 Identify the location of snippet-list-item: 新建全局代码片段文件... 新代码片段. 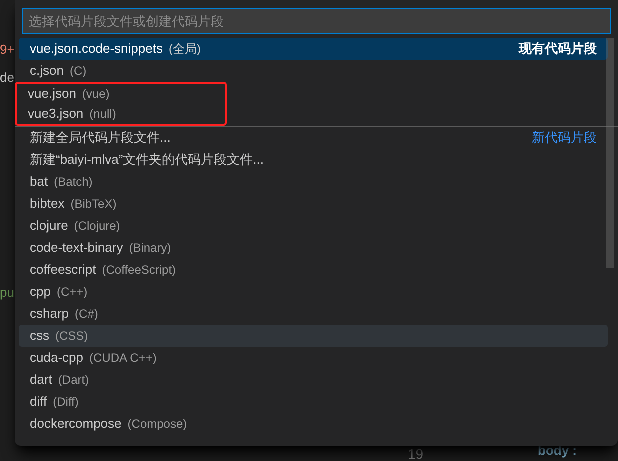
(313, 138).